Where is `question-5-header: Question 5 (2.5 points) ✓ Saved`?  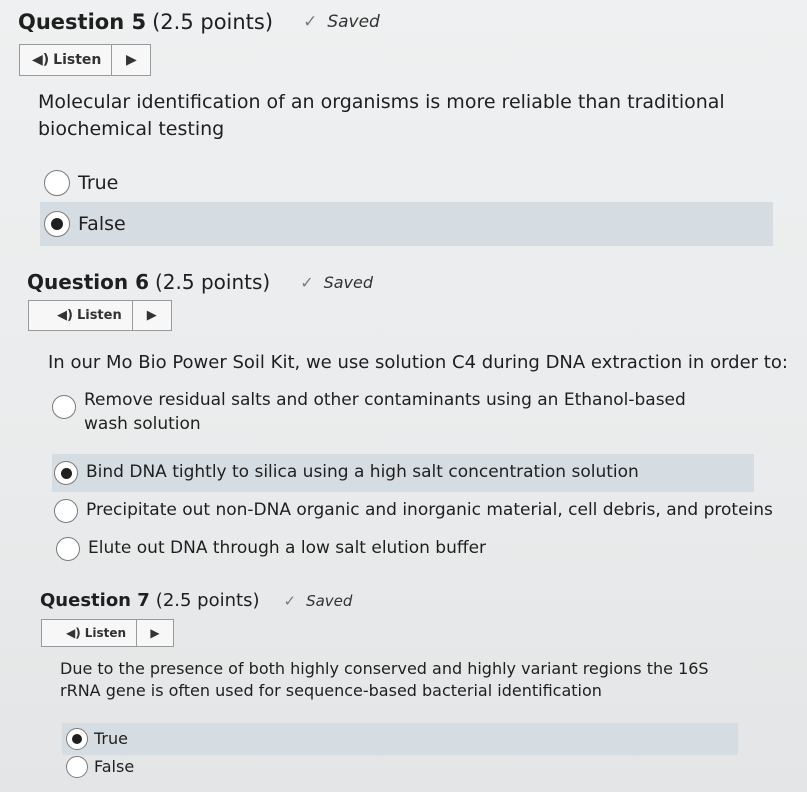
question-5-header: Question 5 (2.5 points) ✓ Saved is located at coordinates (199, 22).